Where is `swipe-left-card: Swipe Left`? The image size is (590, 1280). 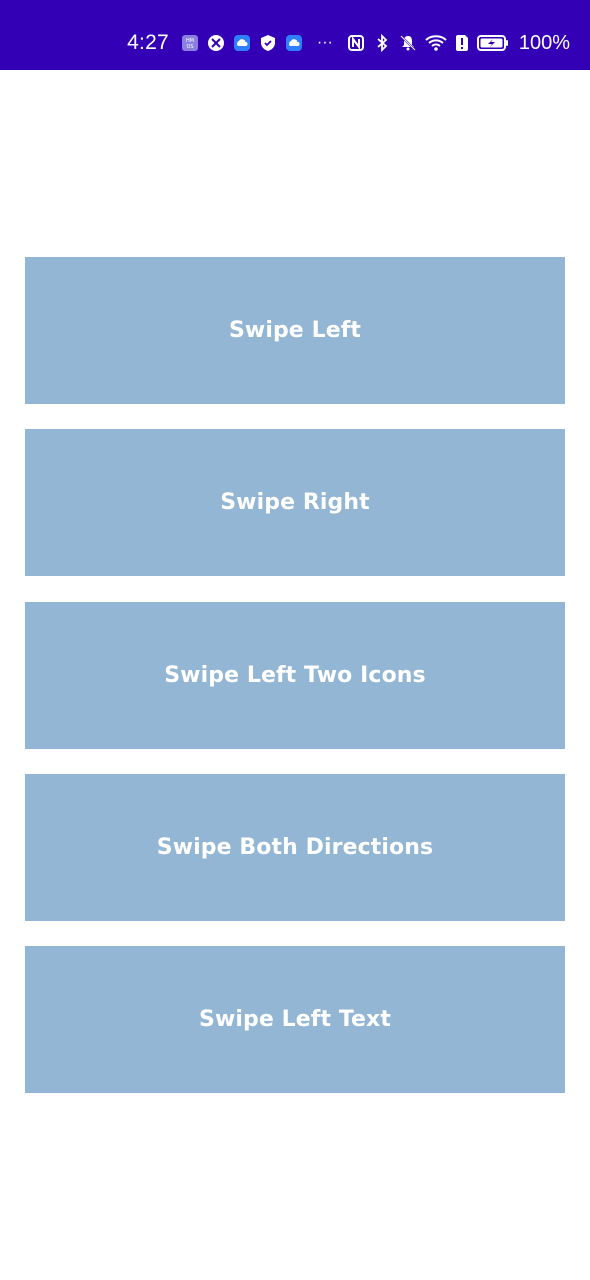
swipe-left-card: Swipe Left is located at coordinates (295, 330).